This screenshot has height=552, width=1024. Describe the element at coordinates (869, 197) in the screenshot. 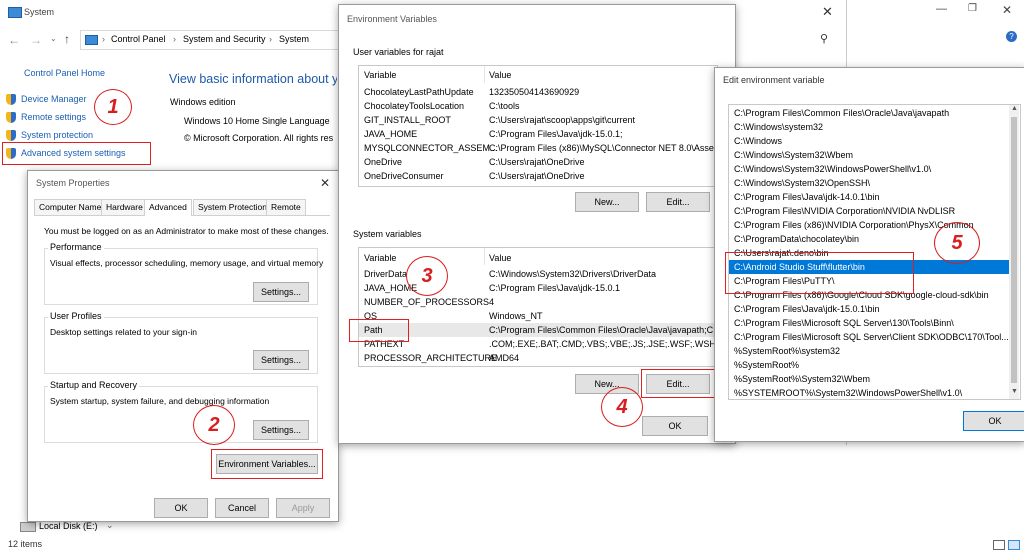

I see `list-item: C:\Program Files\Java\jdk-14.0.1\bin` at that location.